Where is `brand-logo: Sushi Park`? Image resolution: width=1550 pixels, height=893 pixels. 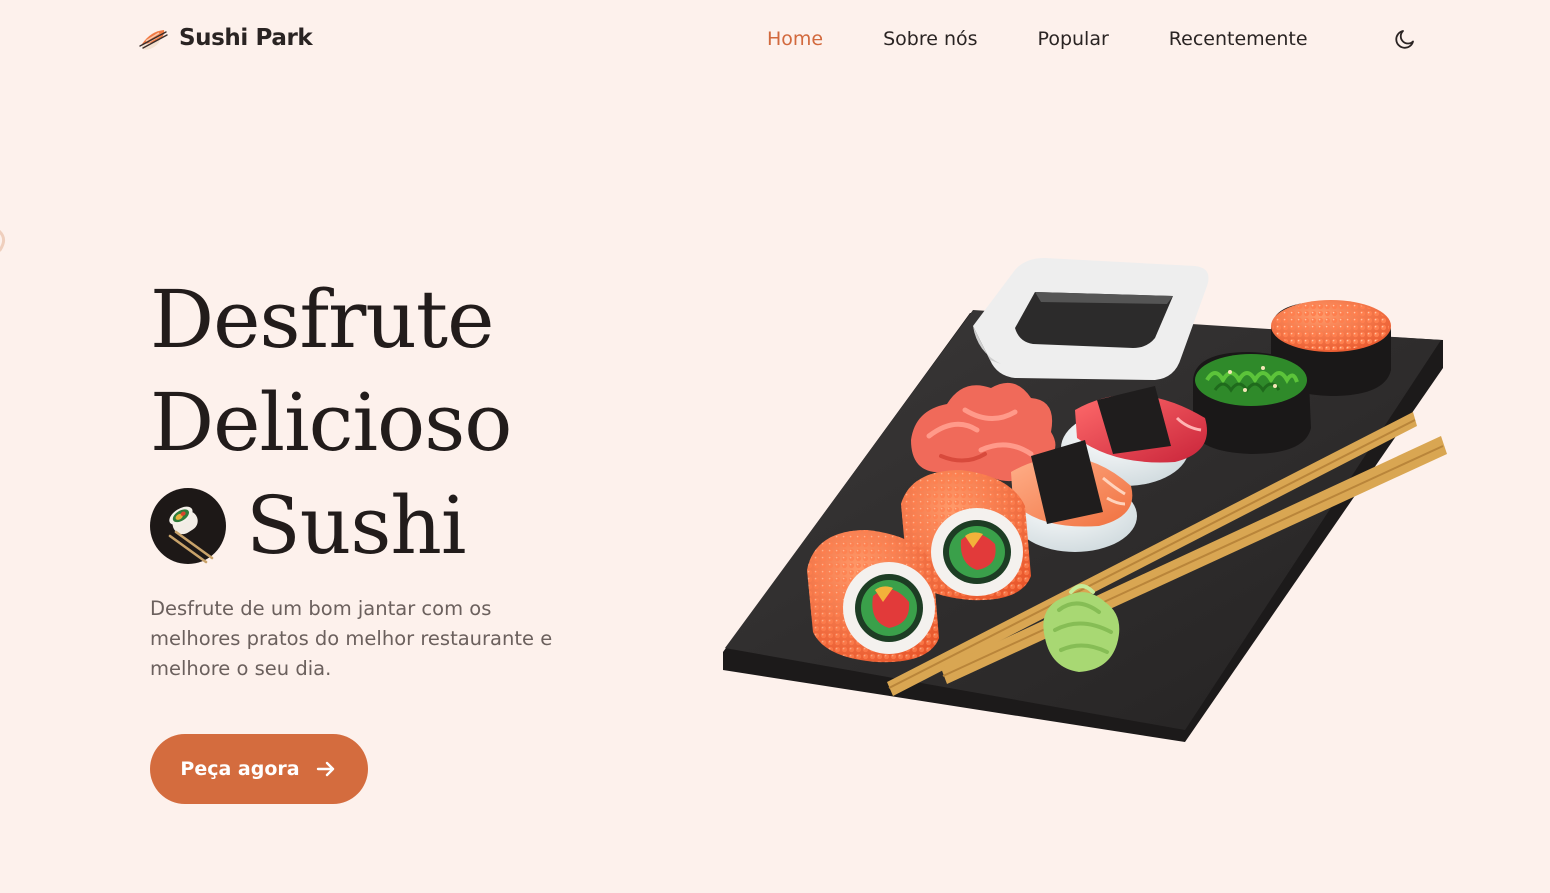 brand-logo: Sushi Park is located at coordinates (225, 38).